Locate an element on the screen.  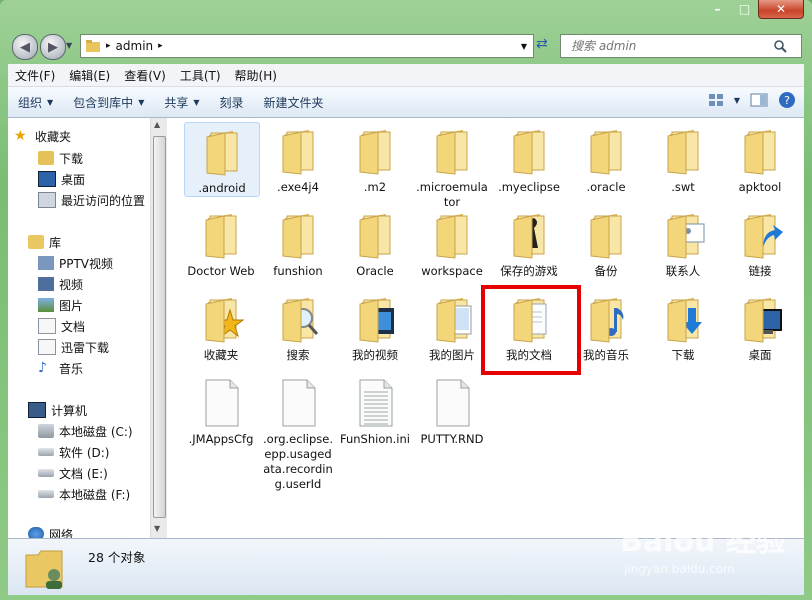
folder-item: funshion is located at coordinates (298, 242).